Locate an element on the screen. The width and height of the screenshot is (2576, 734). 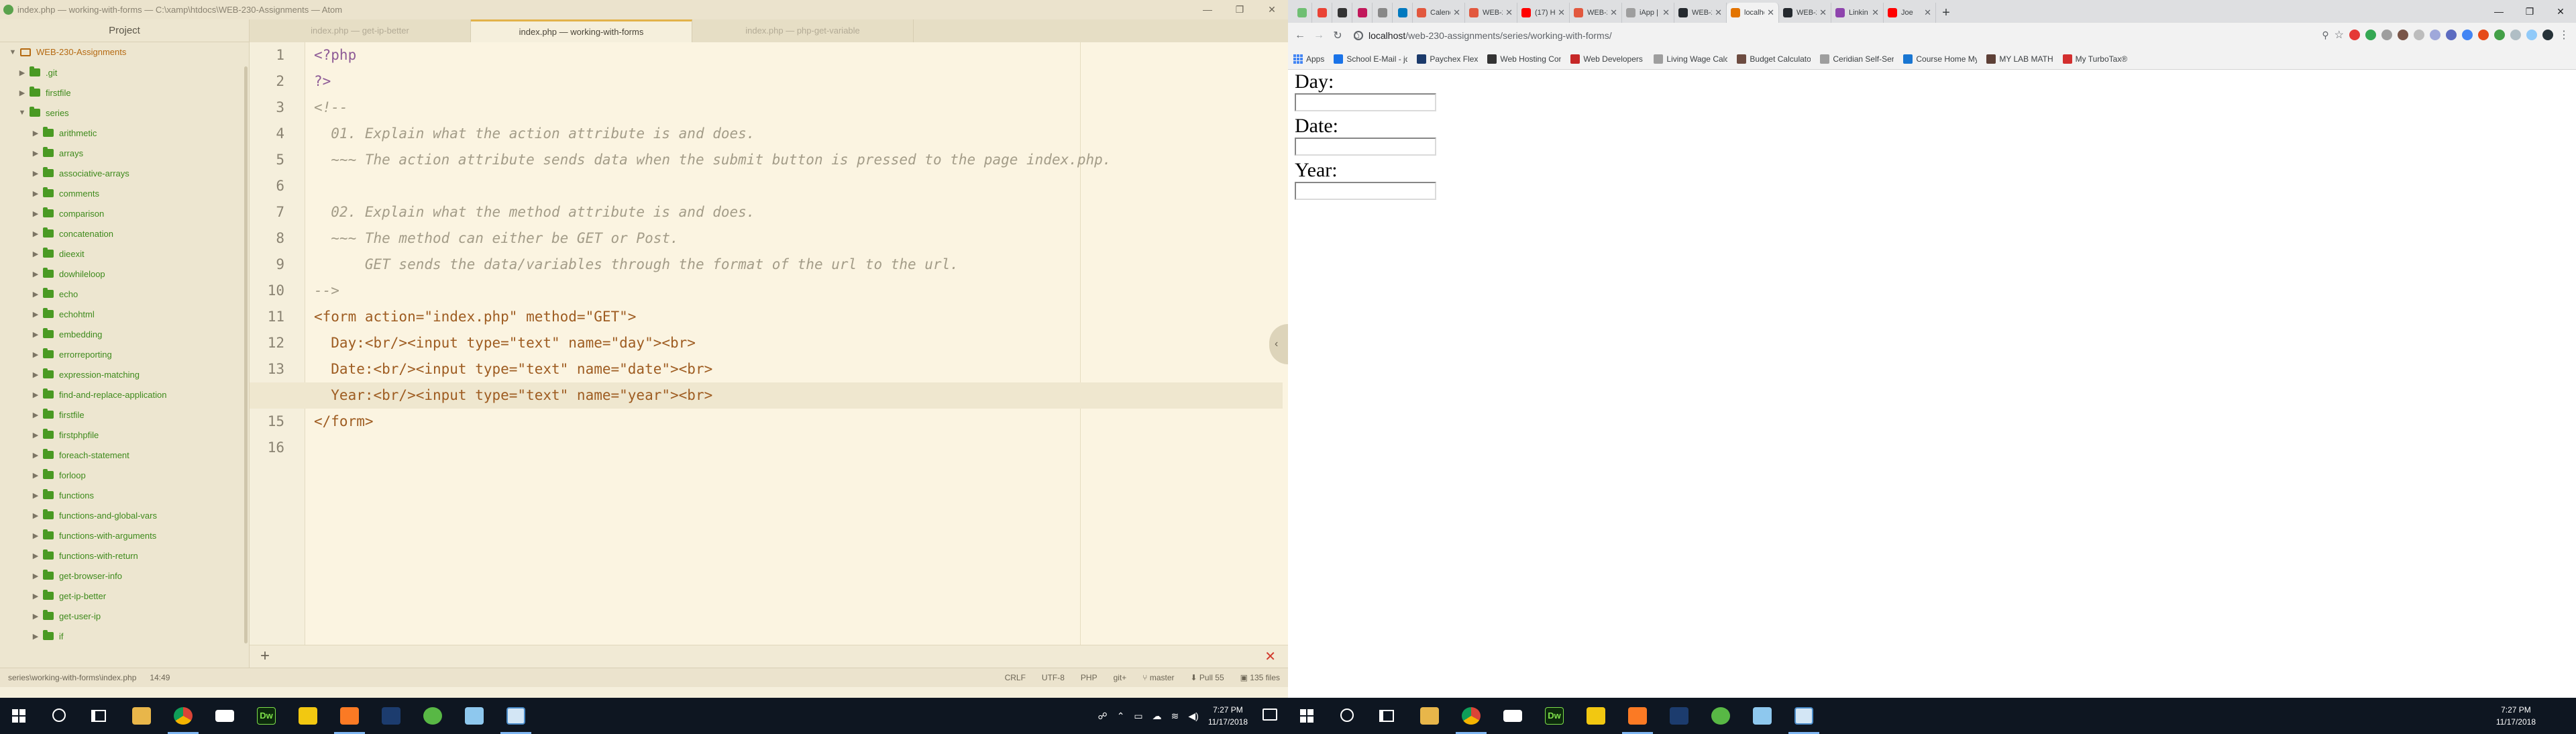
zoom-icon: ⚲ is located at coordinates (2325, 35).